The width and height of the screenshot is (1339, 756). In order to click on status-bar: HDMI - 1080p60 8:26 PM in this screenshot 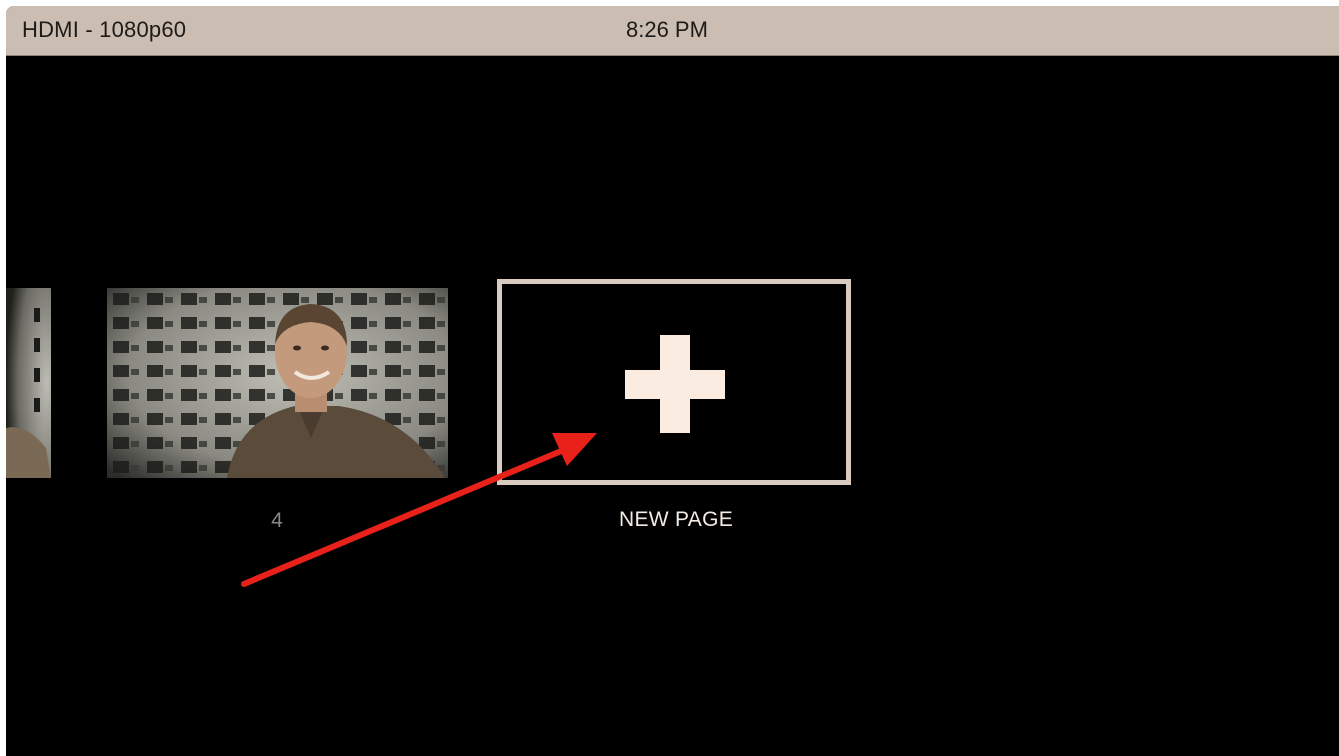, I will do `click(672, 31)`.